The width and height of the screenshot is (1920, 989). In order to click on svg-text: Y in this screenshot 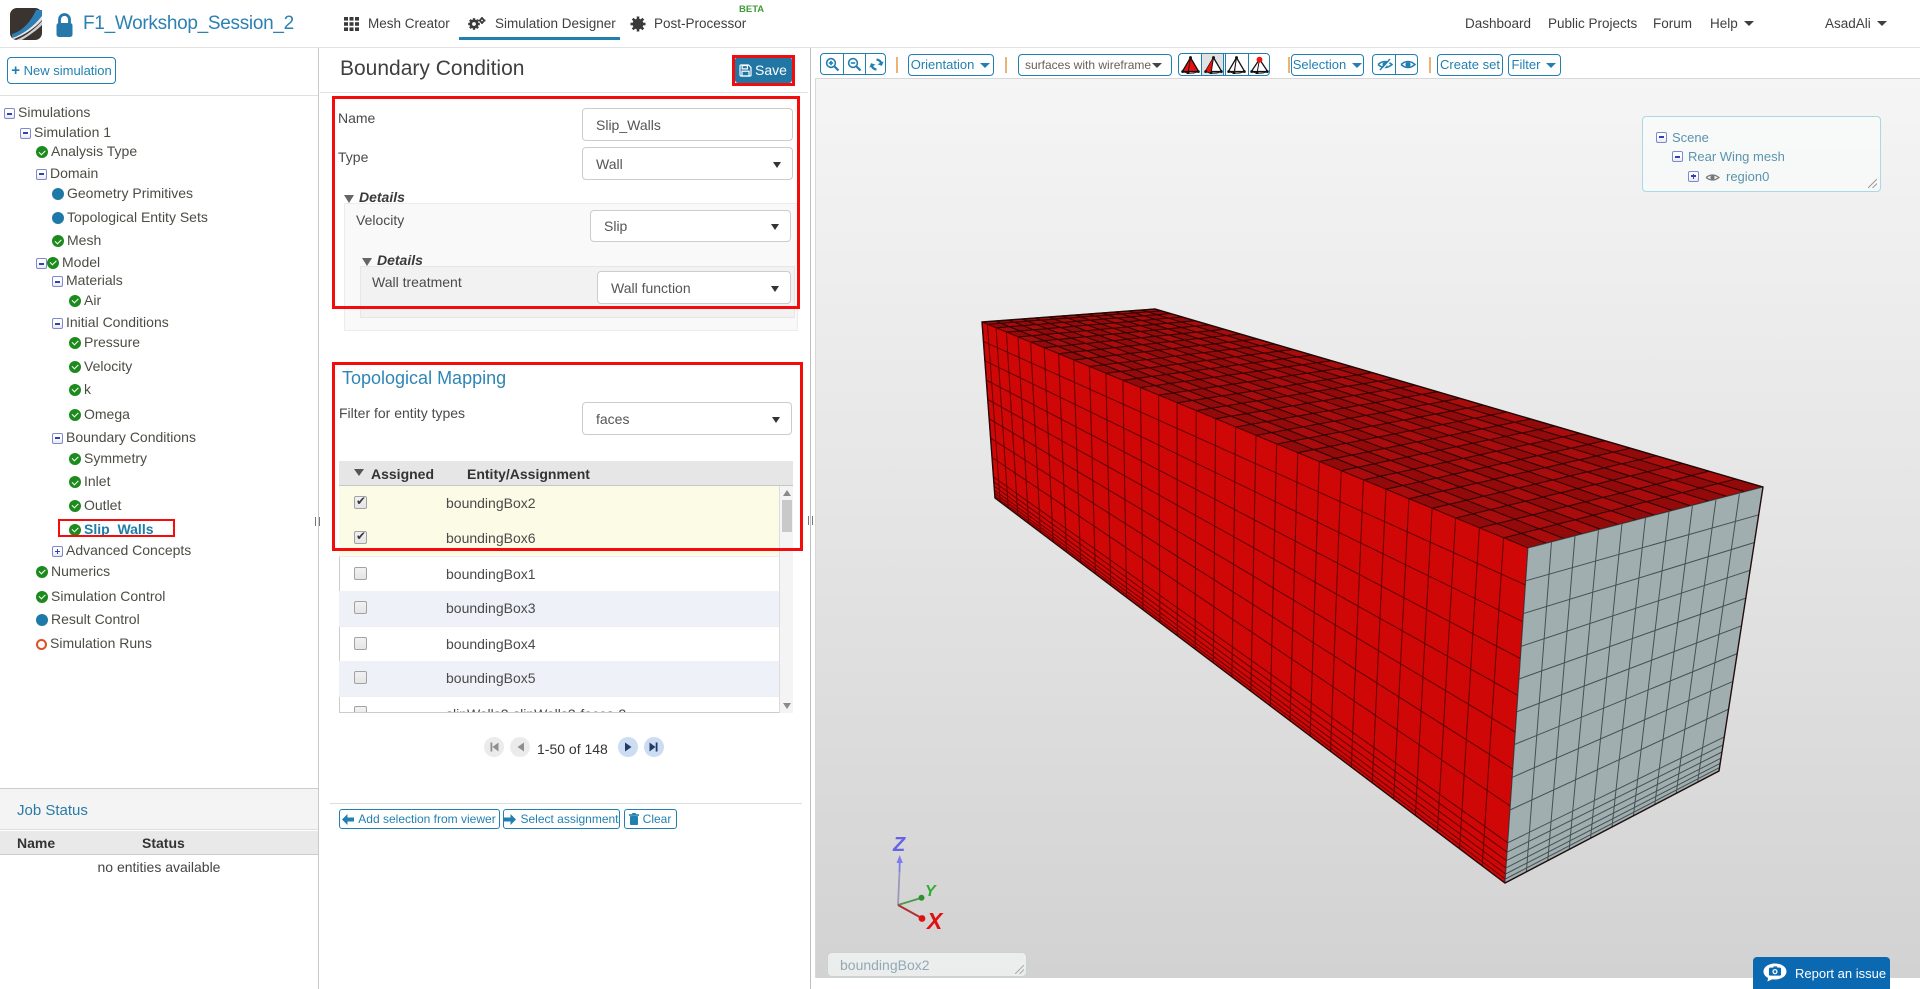, I will do `click(931, 891)`.